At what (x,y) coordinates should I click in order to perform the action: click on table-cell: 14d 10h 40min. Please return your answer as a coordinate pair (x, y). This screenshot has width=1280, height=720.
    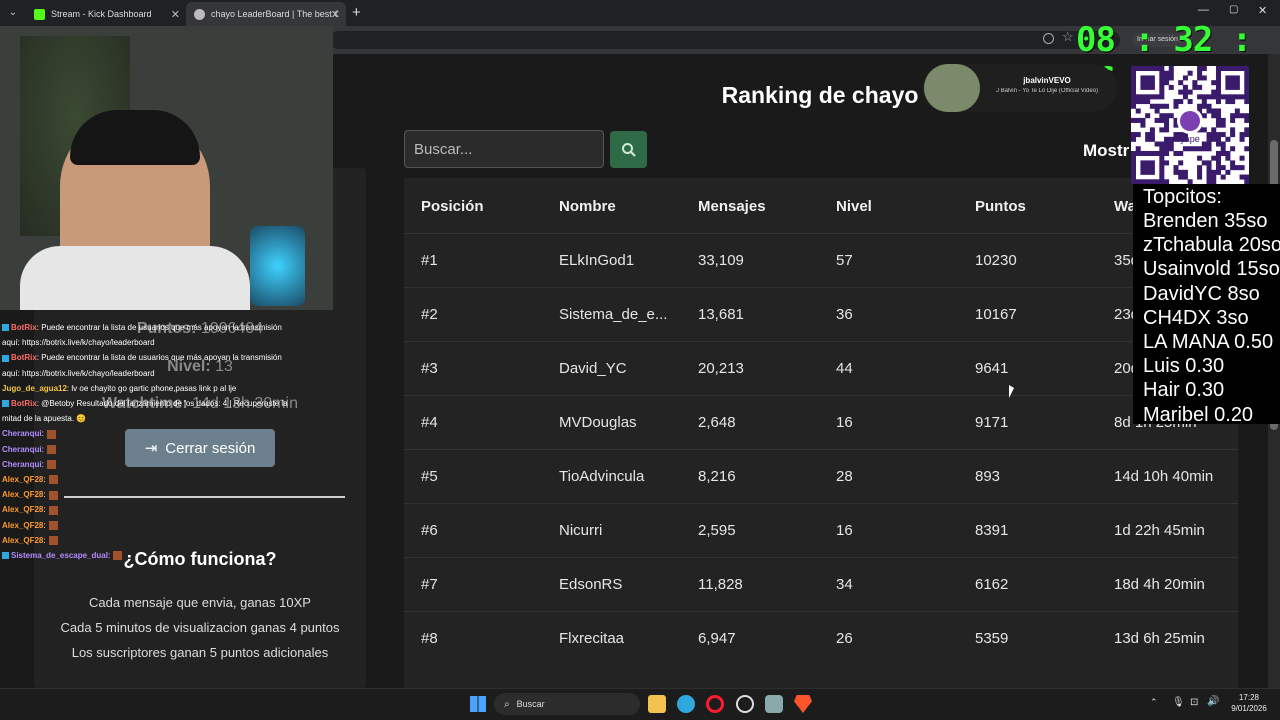
    Looking at the image, I should click on (1164, 476).